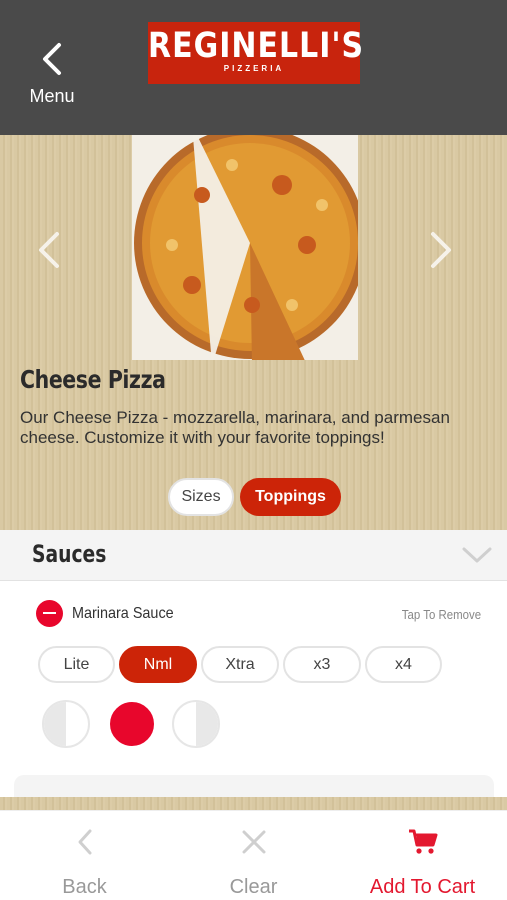 The width and height of the screenshot is (507, 900). Describe the element at coordinates (441, 614) in the screenshot. I see `tap-to-remove-hint: Tap To Remove` at that location.